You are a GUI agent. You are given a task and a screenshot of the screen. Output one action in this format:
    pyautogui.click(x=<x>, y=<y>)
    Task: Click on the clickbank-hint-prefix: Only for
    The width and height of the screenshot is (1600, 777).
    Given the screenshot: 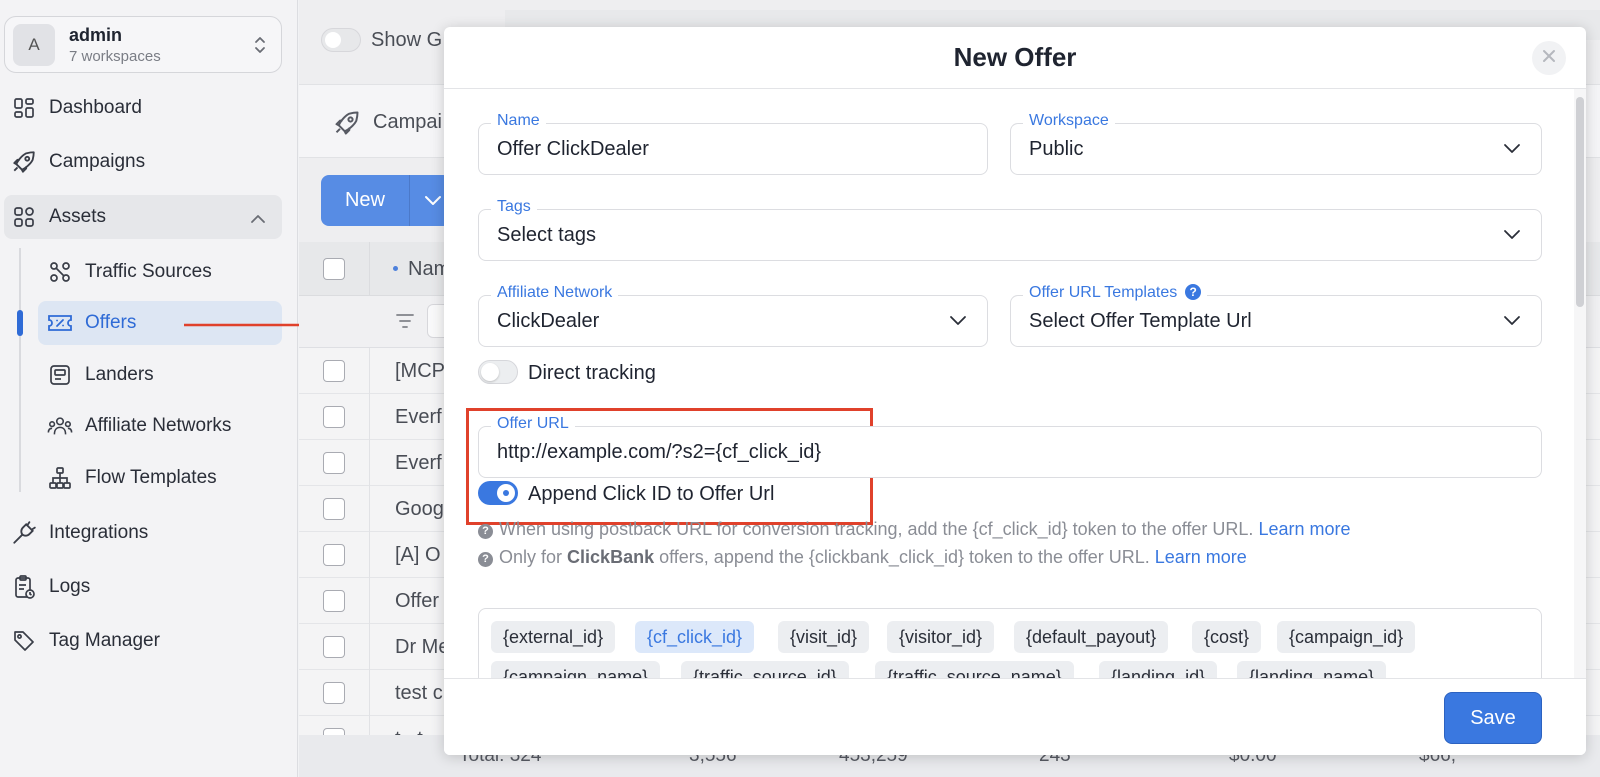 What is the action you would take?
    pyautogui.click(x=531, y=557)
    